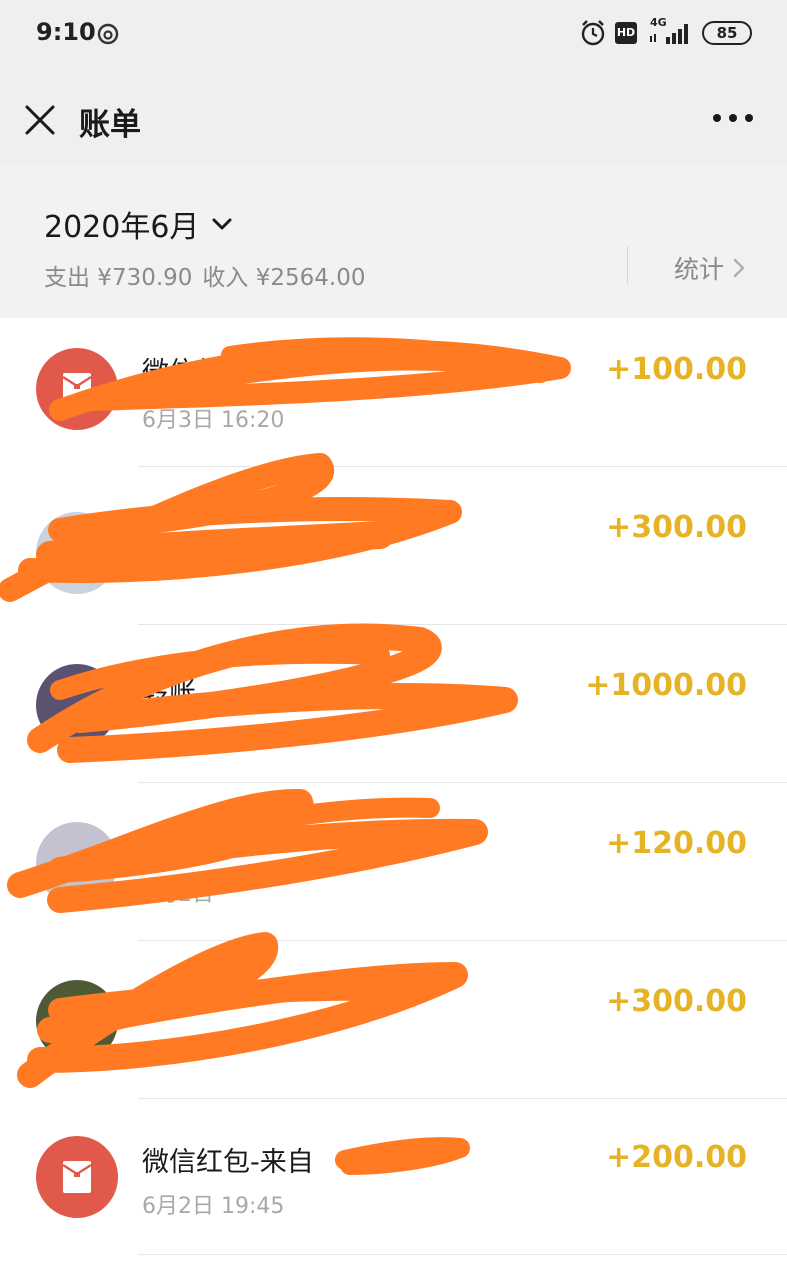 The width and height of the screenshot is (787, 1280). Describe the element at coordinates (393, 713) in the screenshot. I see `transaction-row: 转账 +1000.00` at that location.